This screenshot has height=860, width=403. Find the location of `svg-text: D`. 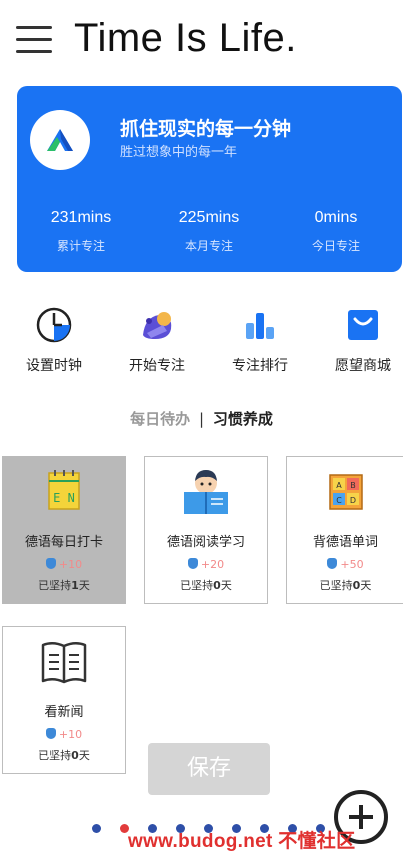

svg-text: D is located at coordinates (352, 500).